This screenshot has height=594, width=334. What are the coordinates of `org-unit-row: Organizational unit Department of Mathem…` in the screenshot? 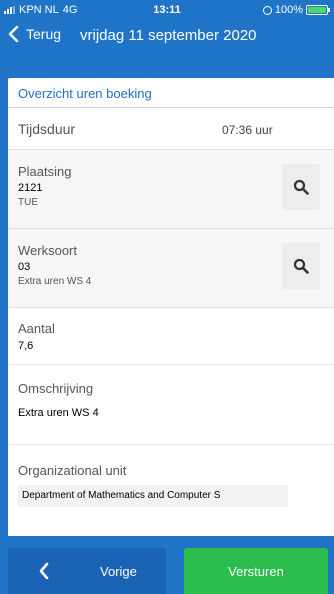 It's located at (171, 480).